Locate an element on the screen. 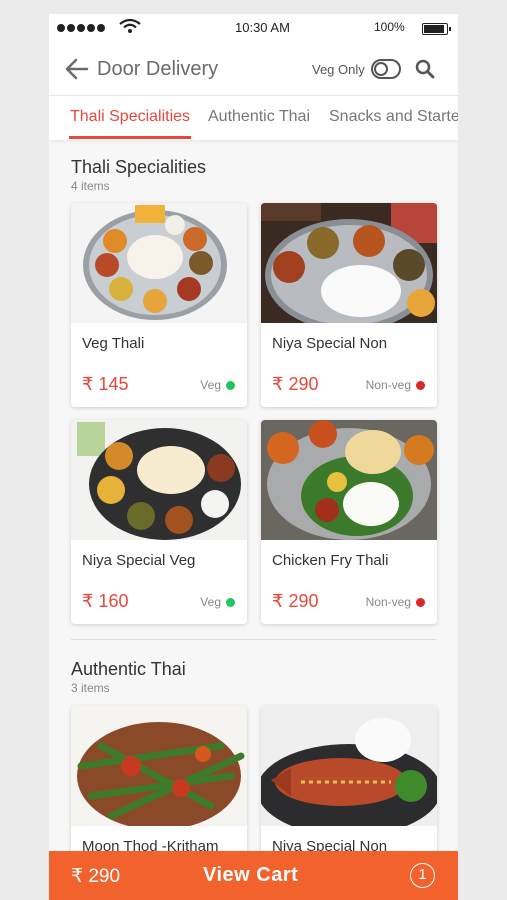  menu-item-card: Chicken Fry Thali ₹ 290 Non-veg is located at coordinates (349, 522).